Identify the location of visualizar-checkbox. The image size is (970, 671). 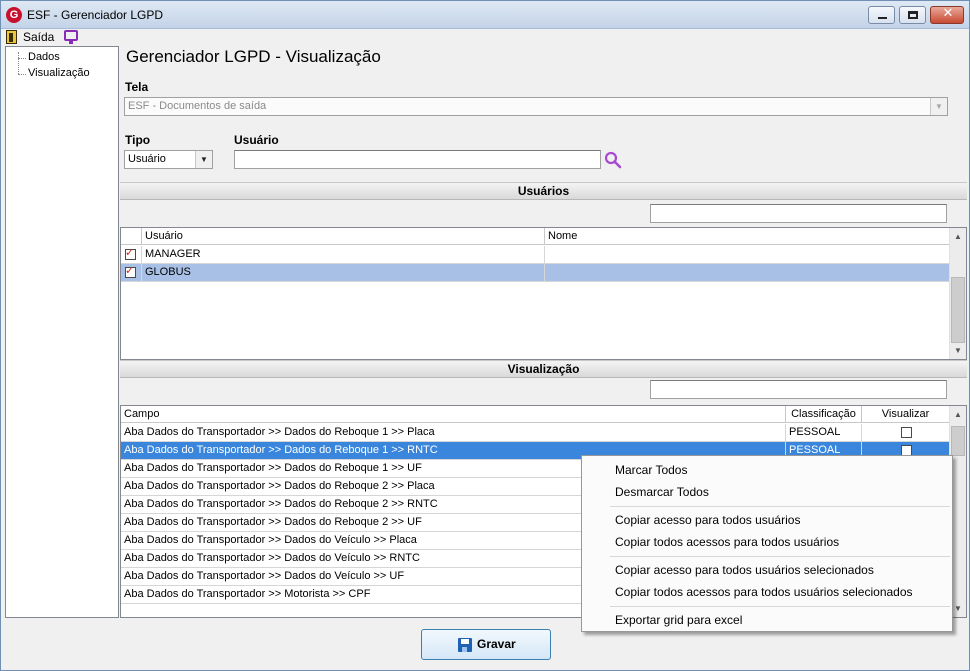
(906, 432).